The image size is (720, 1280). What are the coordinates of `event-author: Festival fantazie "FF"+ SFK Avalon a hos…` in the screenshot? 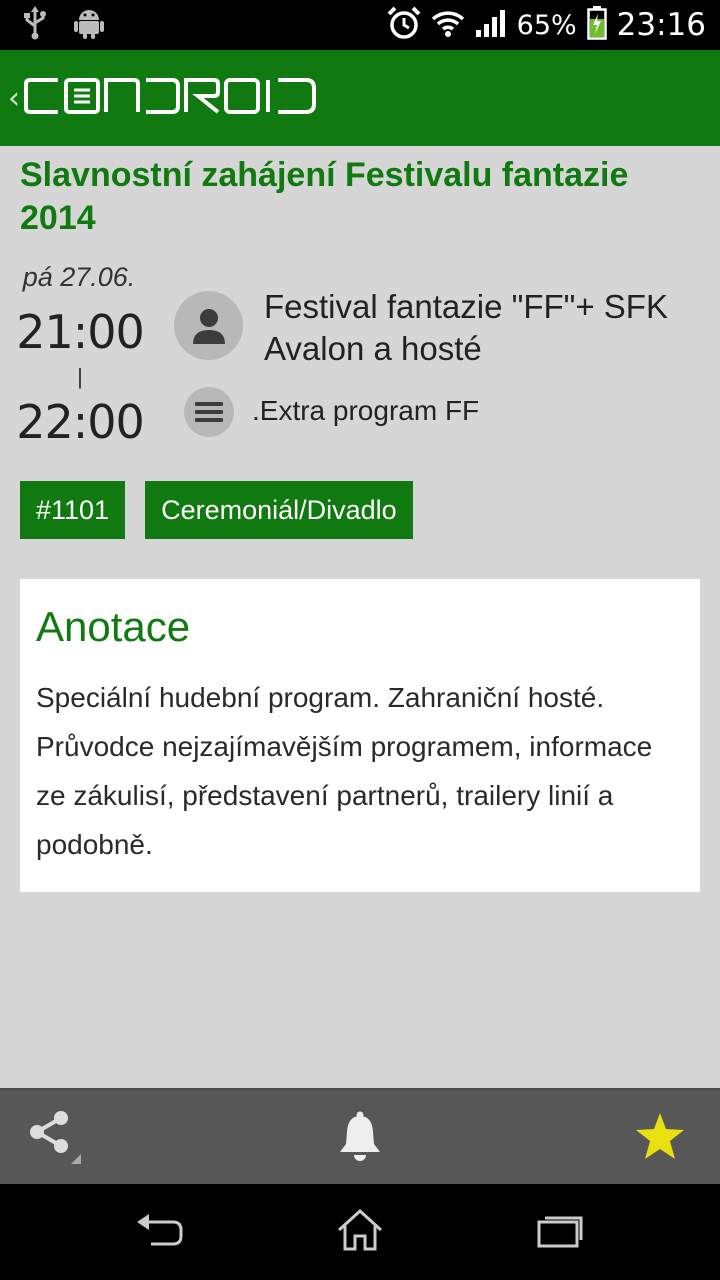 It's located at (466, 327).